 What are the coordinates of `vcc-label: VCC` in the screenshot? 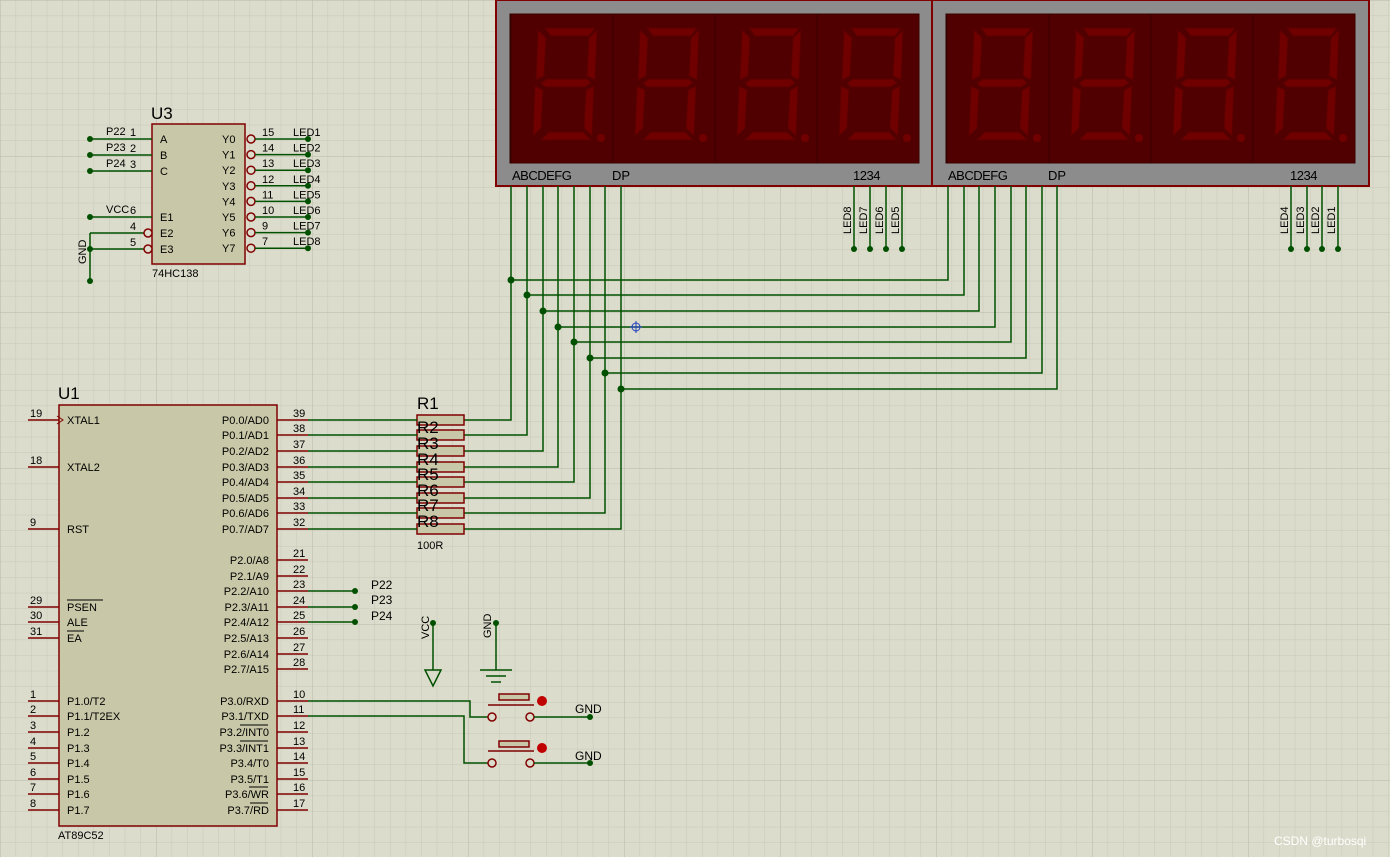 It's located at (426, 627).